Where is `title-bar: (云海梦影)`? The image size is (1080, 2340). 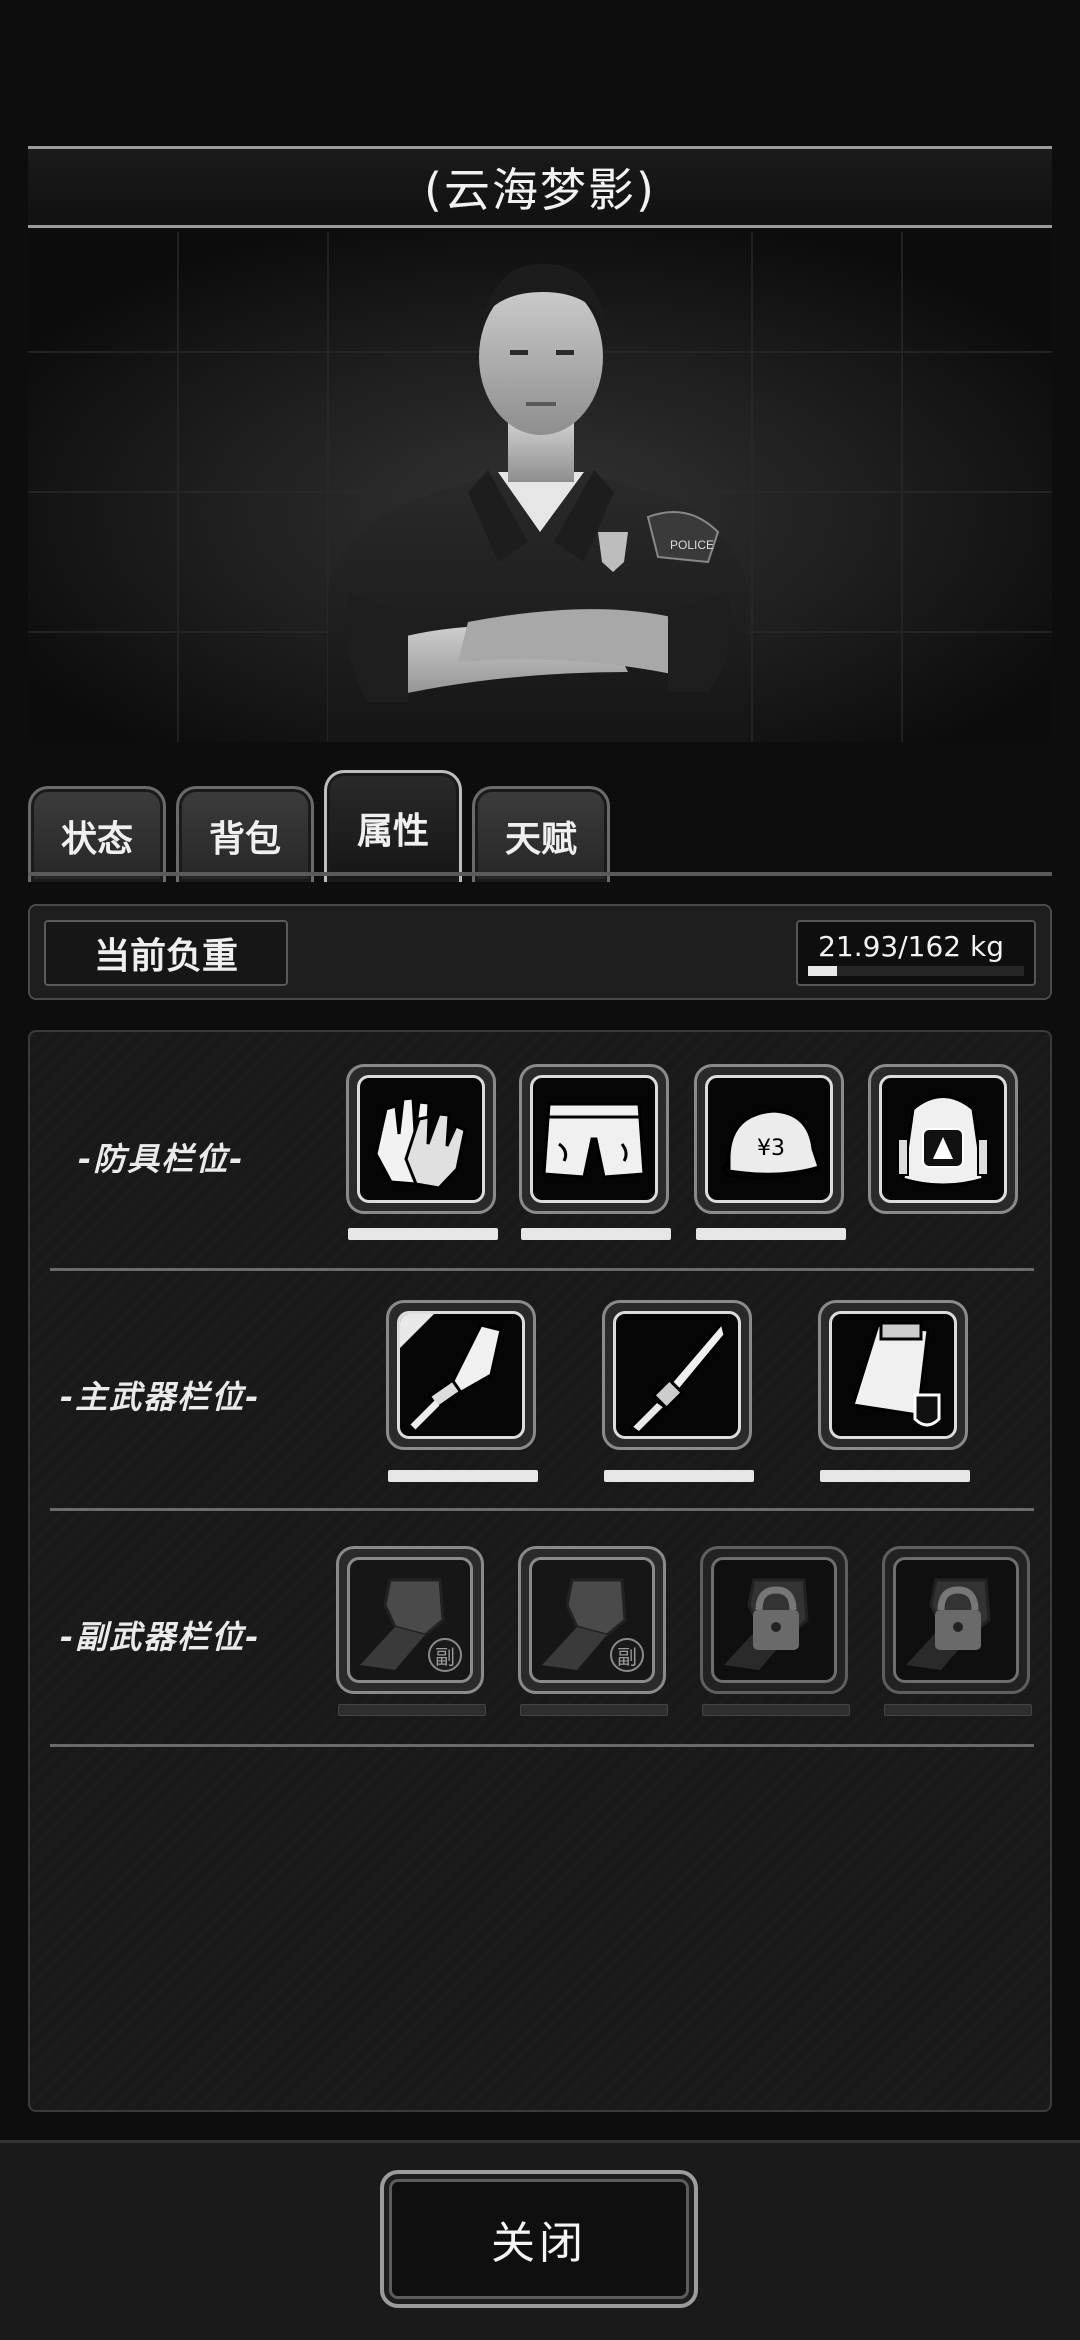
title-bar: (云海梦影) is located at coordinates (540, 187).